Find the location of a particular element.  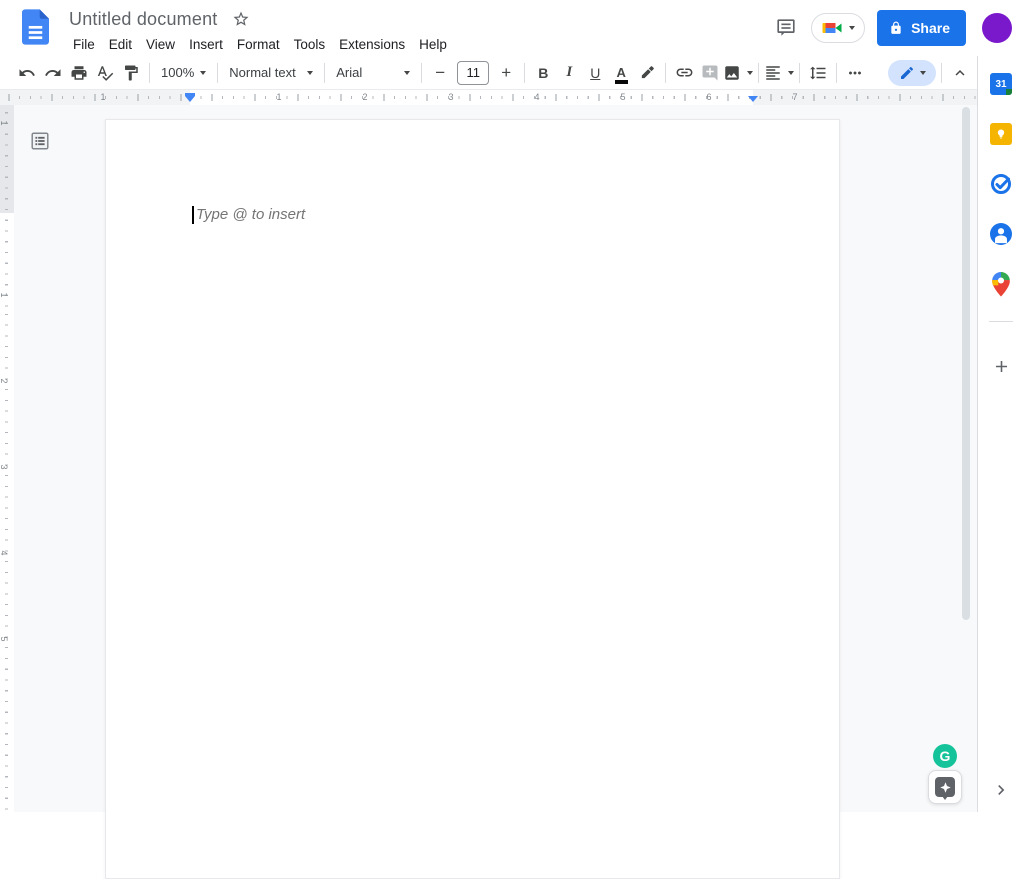

get-add-ons-button is located at coordinates (1001, 366).